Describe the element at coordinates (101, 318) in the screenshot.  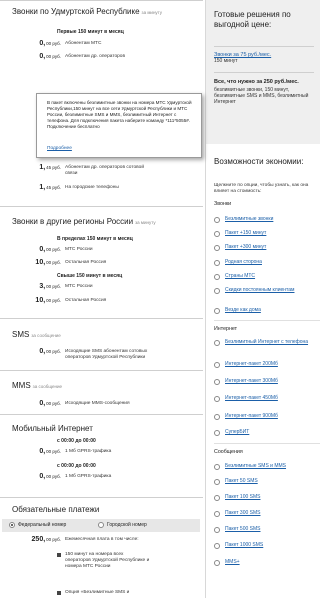
I see `section-sms` at that location.